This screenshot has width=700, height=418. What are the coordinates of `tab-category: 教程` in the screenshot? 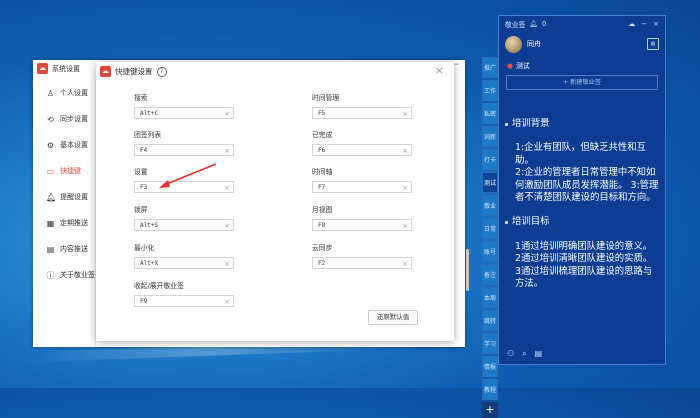 It's located at (490, 389).